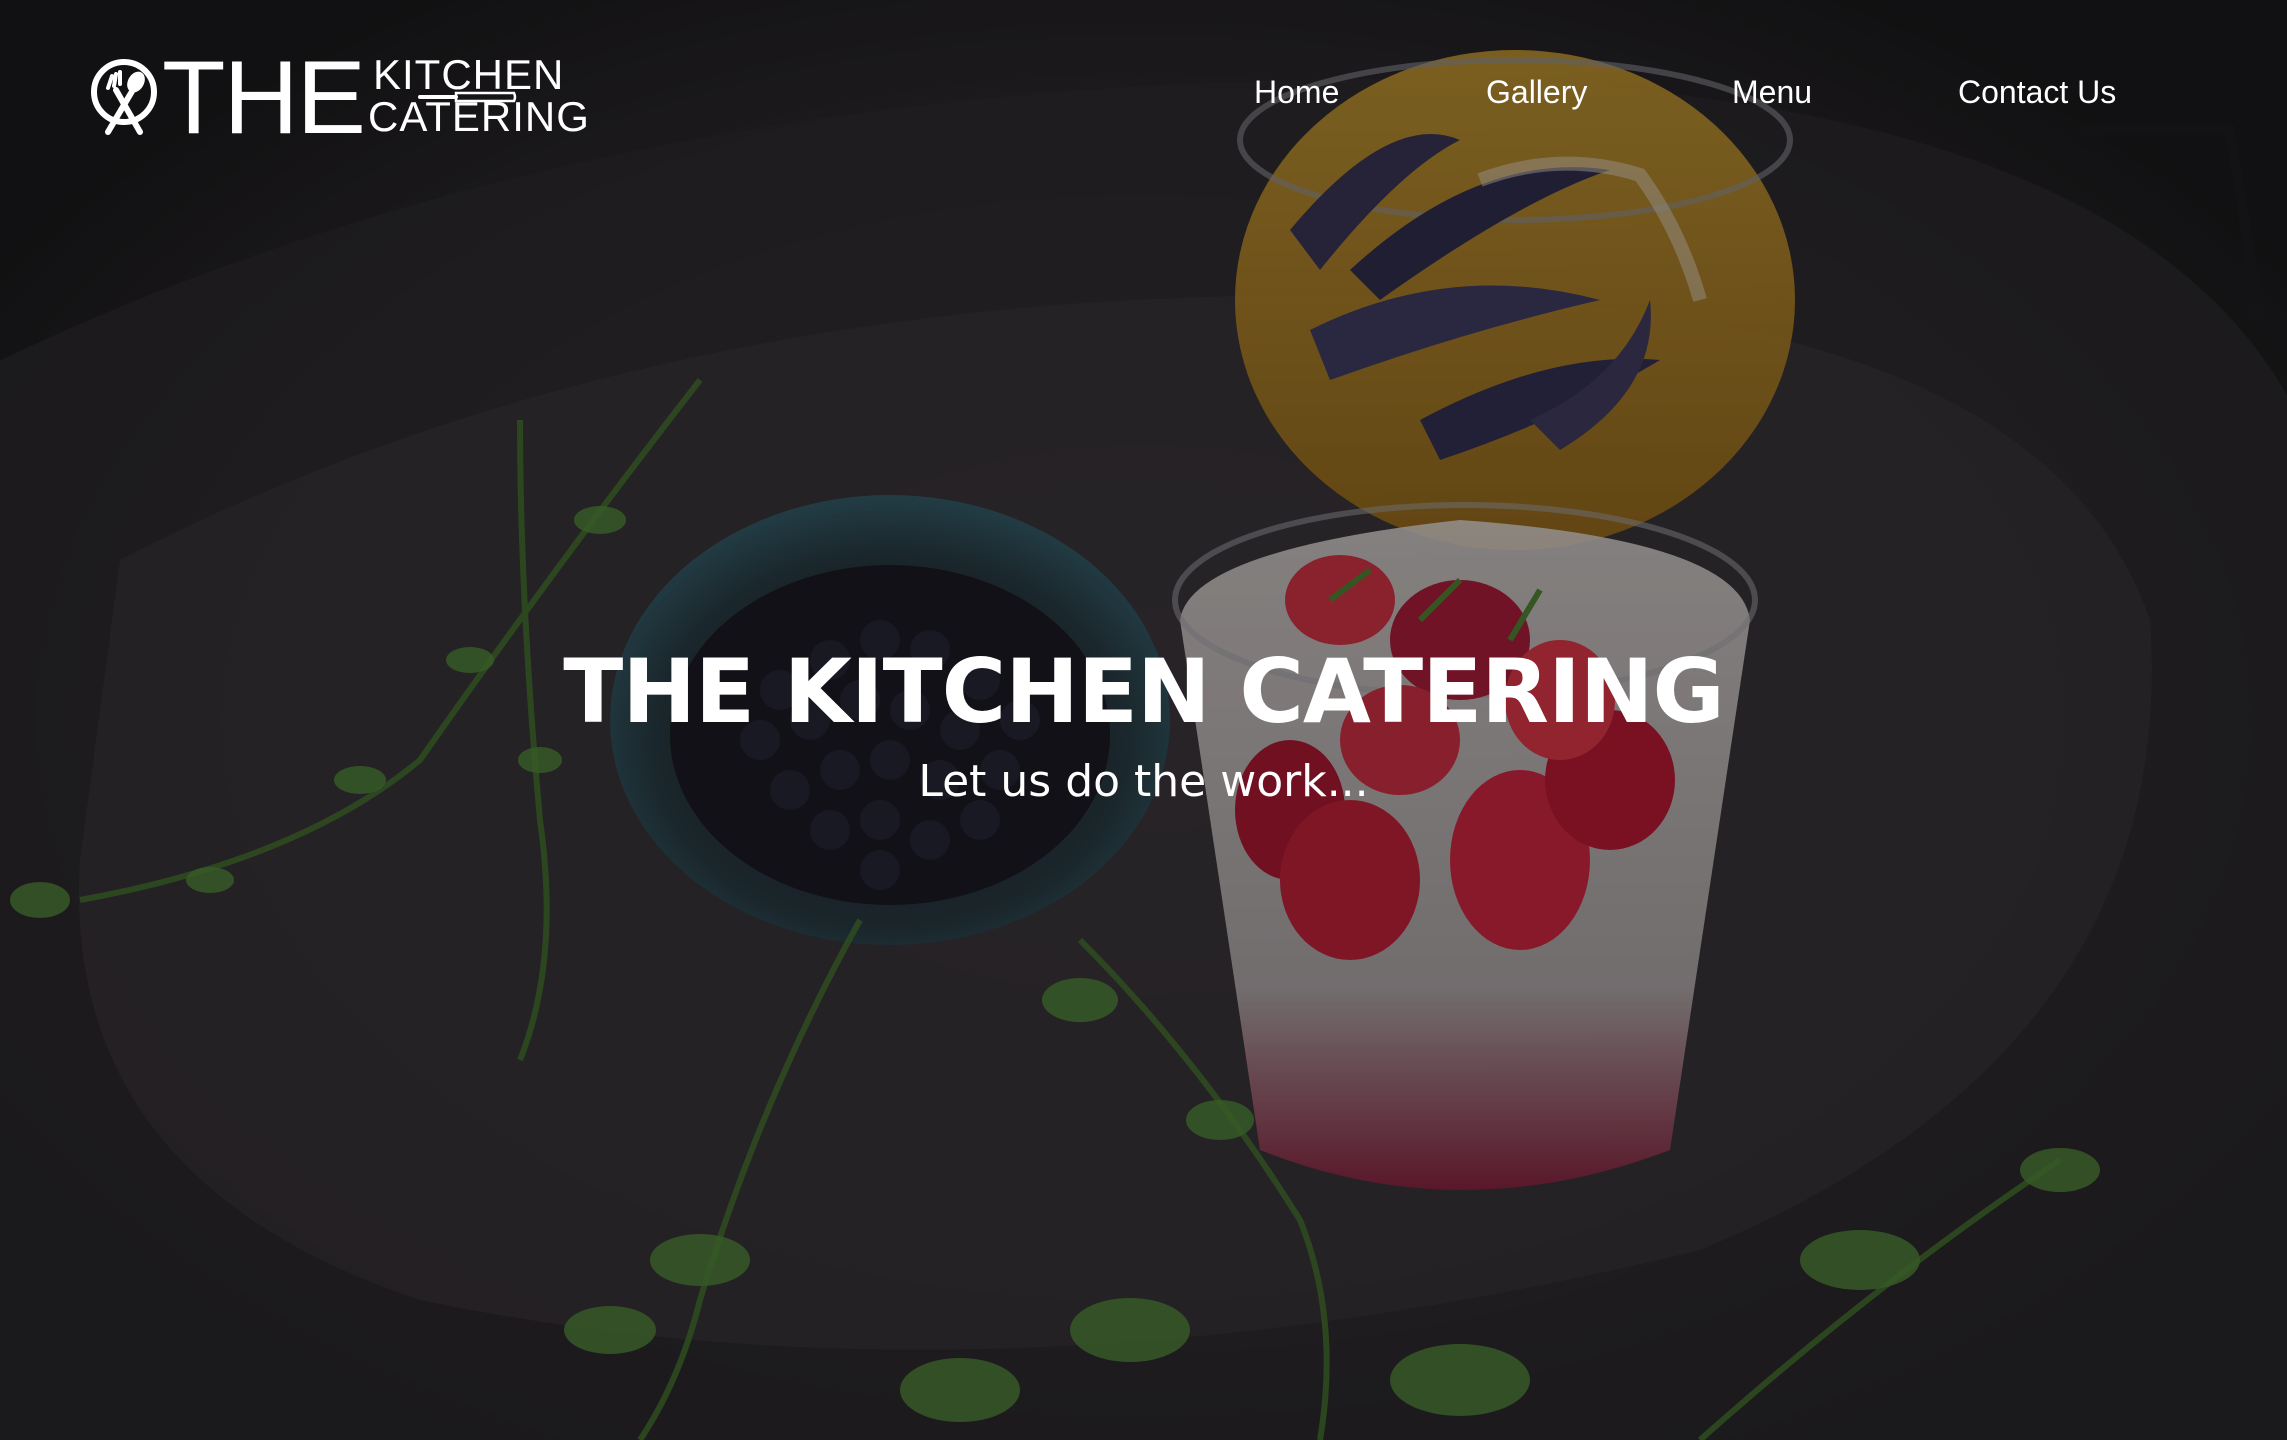  What do you see at coordinates (1296, 92) in the screenshot?
I see `nav-item-home: Home` at bounding box center [1296, 92].